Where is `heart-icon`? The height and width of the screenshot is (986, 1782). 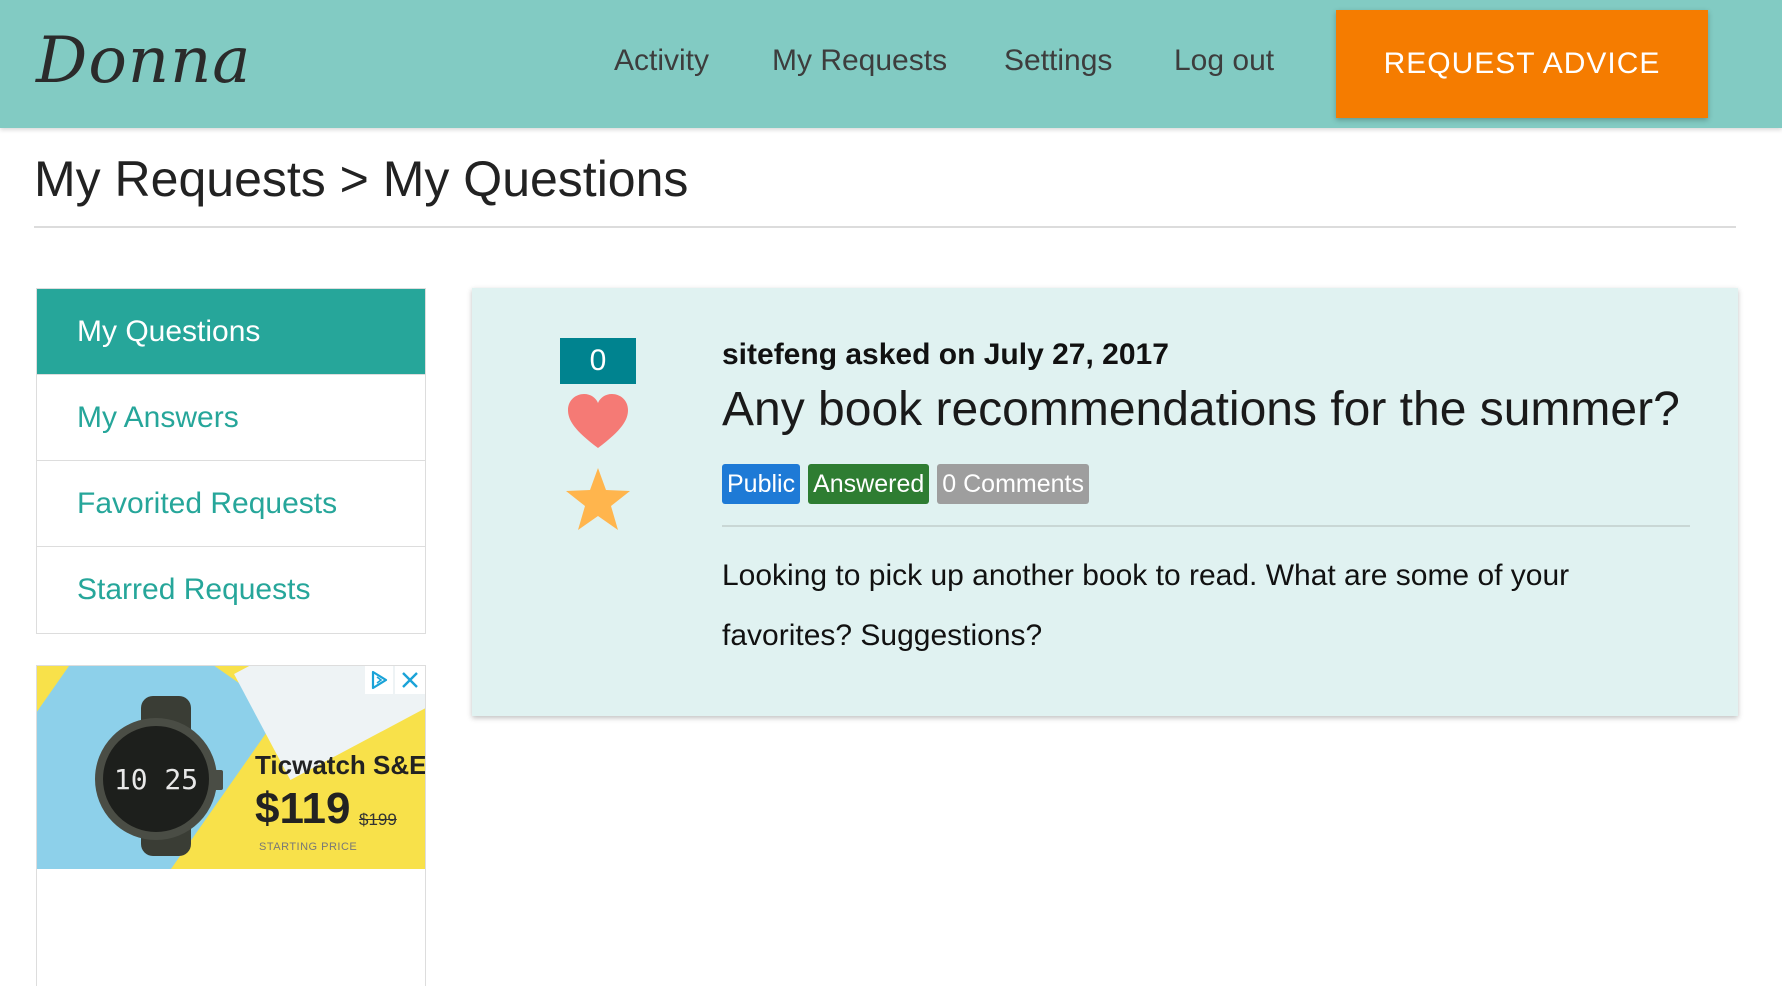 heart-icon is located at coordinates (598, 424).